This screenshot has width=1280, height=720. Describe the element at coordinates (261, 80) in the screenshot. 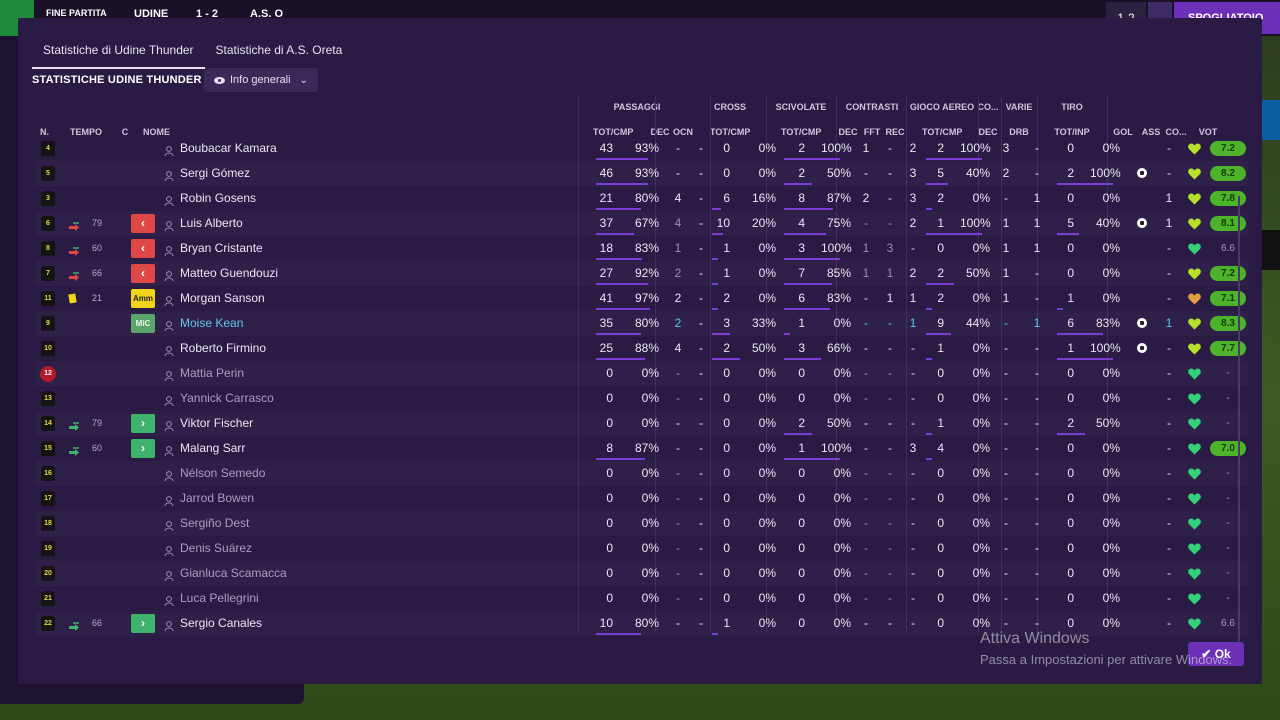

I see `view-dropdown: Info generali ⌄` at that location.